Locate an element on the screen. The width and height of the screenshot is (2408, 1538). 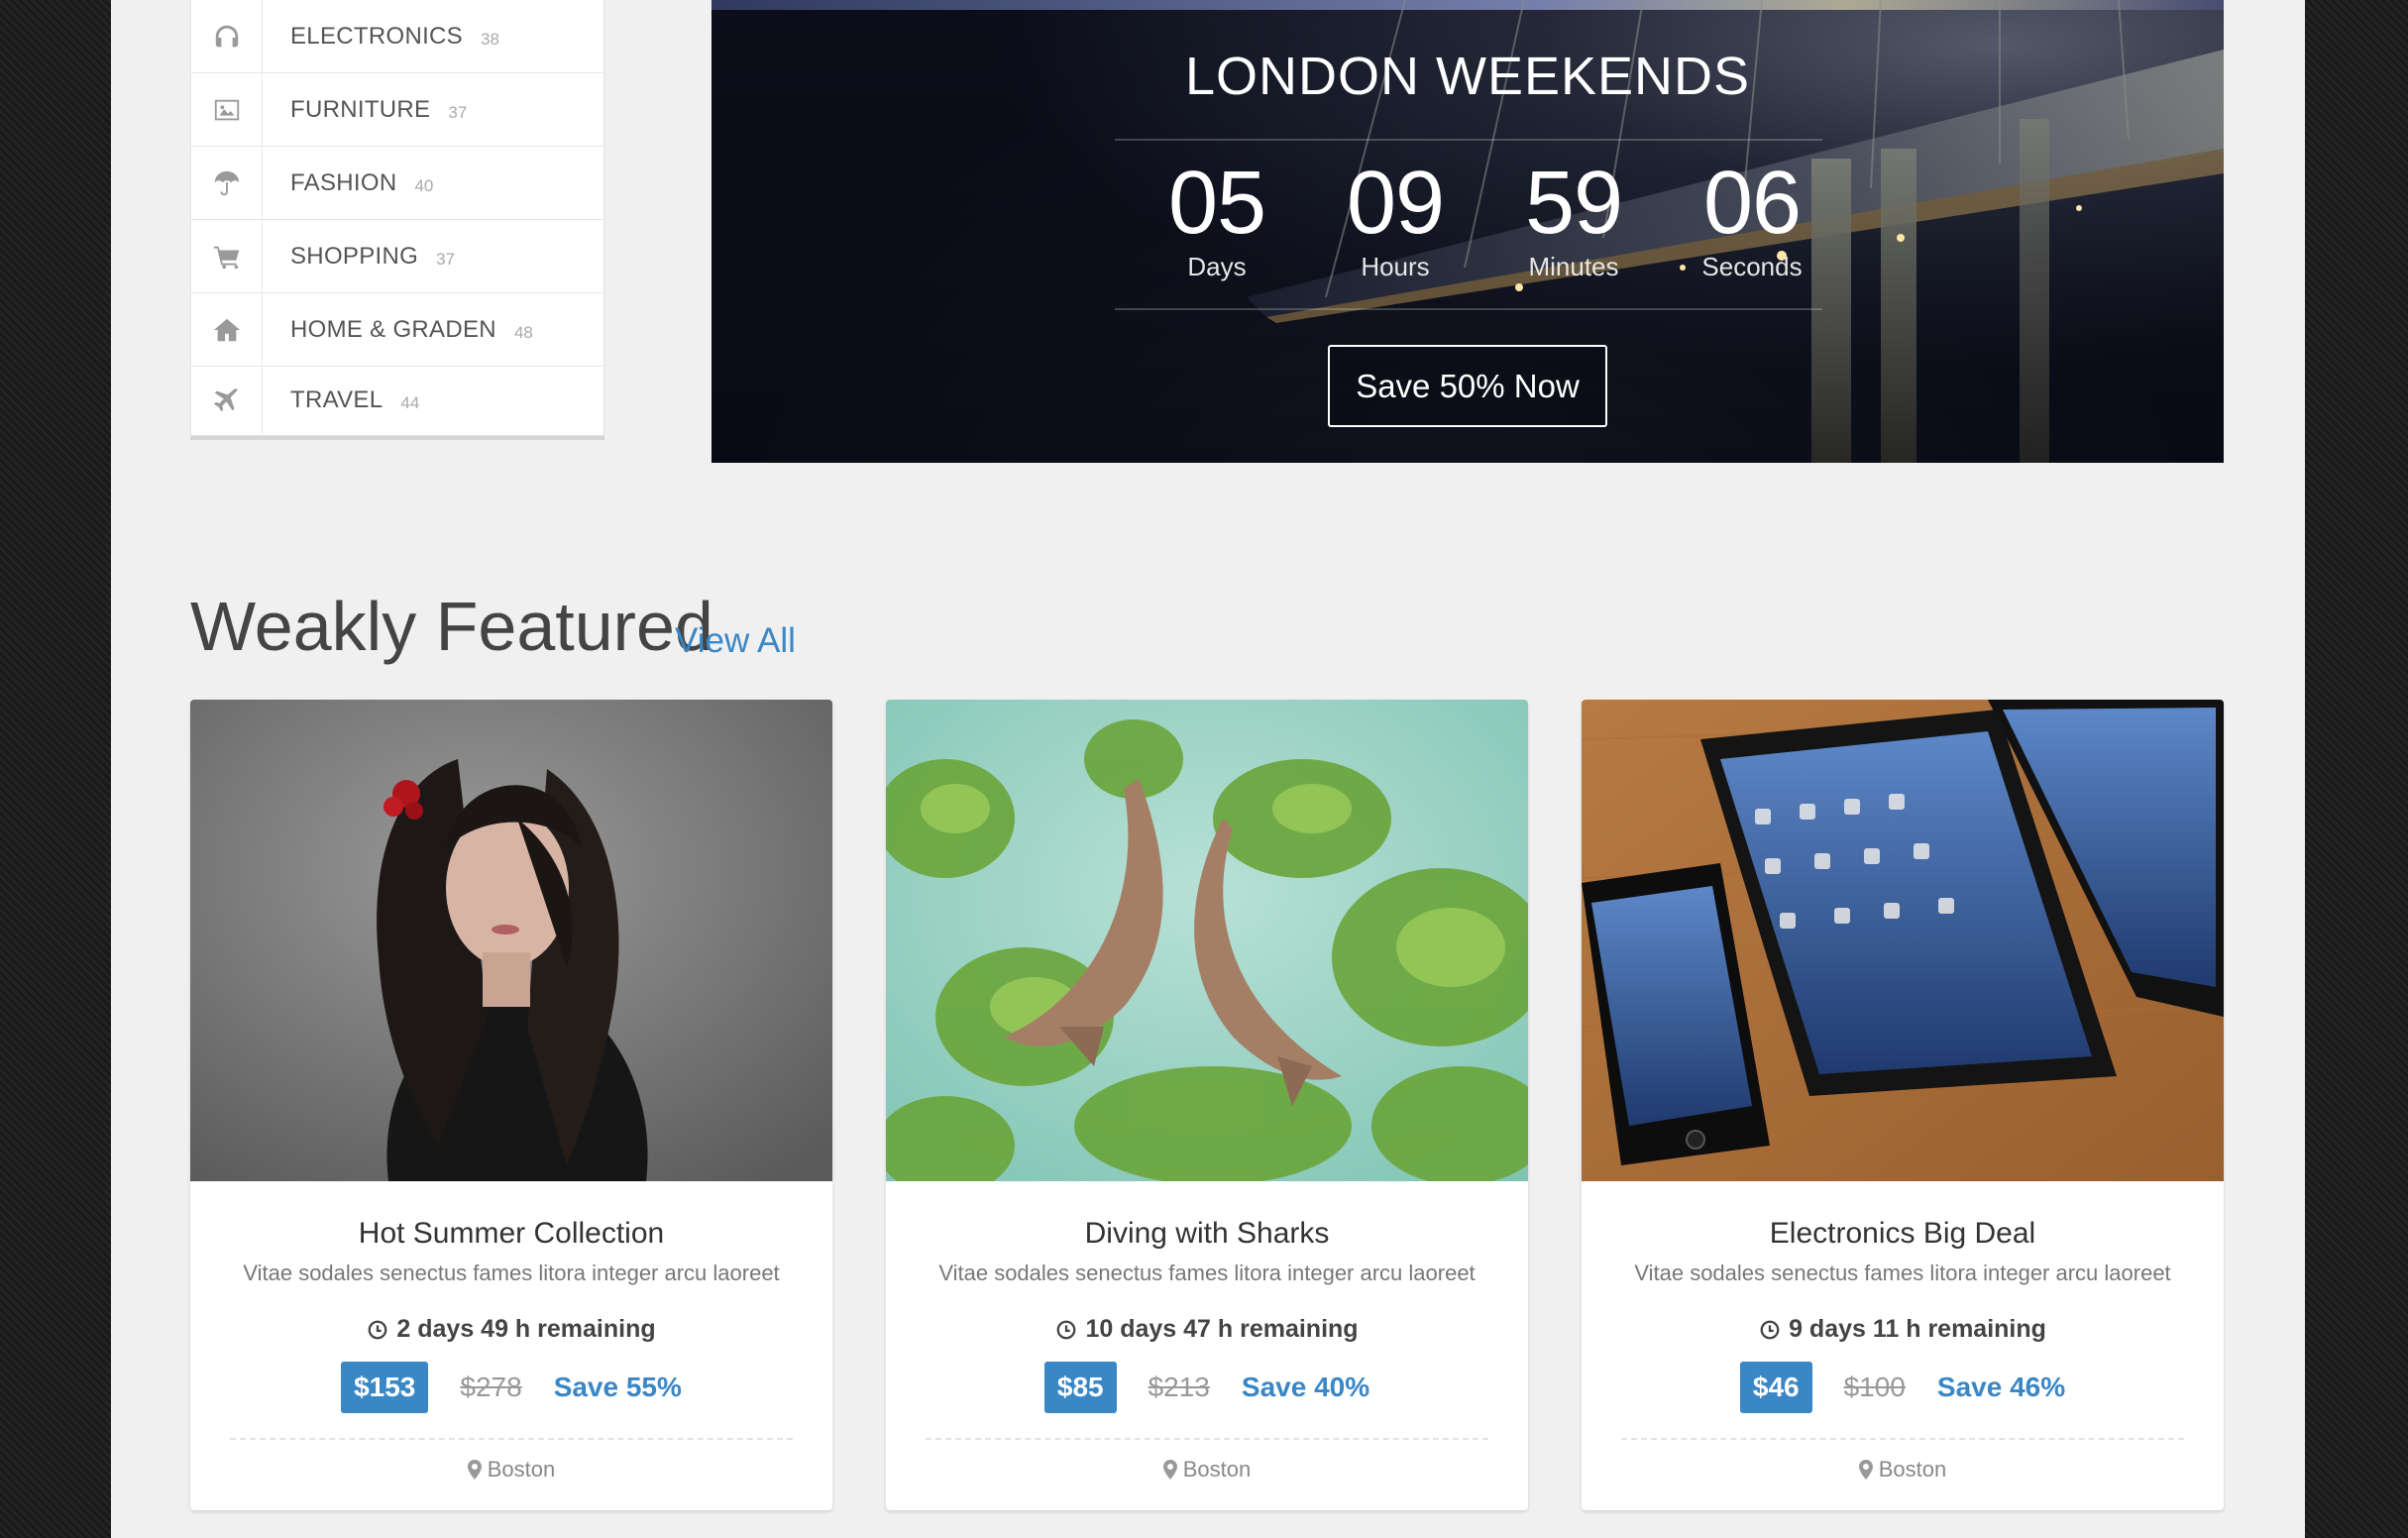
countdown-value: 09 is located at coordinates (1395, 203).